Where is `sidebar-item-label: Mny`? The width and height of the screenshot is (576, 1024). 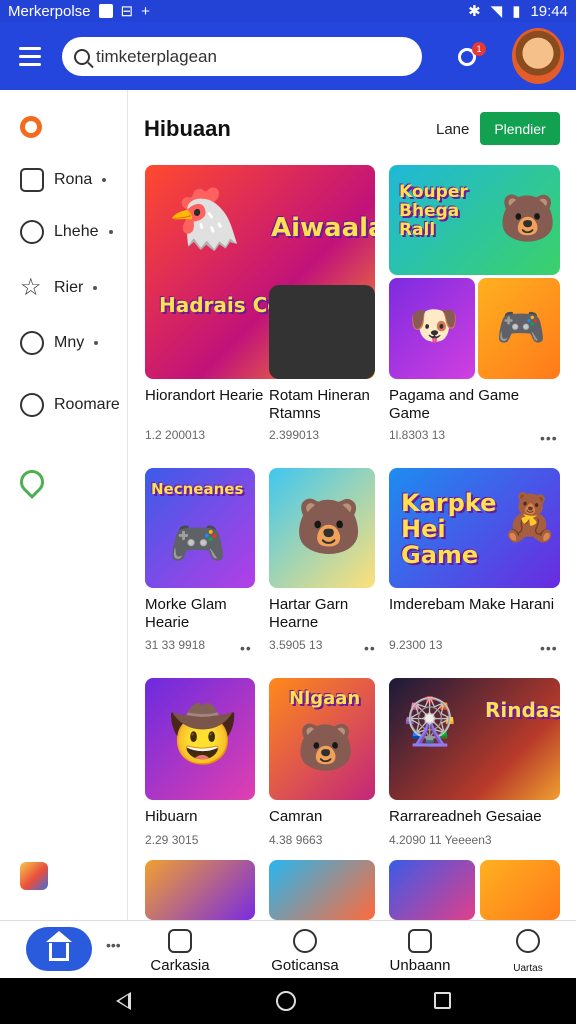
sidebar-item-label: Mny is located at coordinates (69, 342).